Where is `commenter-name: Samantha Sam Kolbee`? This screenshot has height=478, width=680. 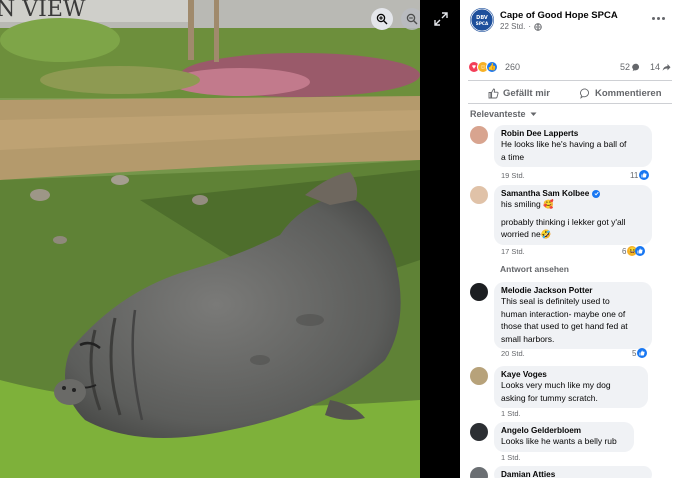 commenter-name: Samantha Sam Kolbee is located at coordinates (545, 193).